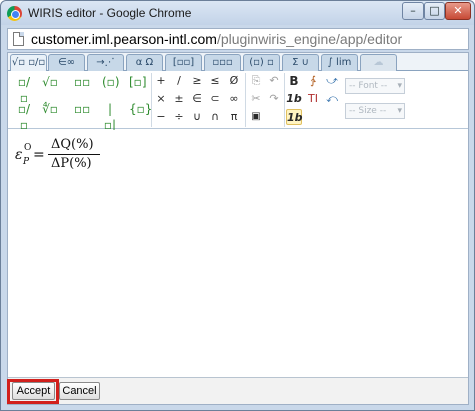 The height and width of the screenshot is (411, 475). Describe the element at coordinates (74, 154) in the screenshot. I see `fraction-bar` at that location.